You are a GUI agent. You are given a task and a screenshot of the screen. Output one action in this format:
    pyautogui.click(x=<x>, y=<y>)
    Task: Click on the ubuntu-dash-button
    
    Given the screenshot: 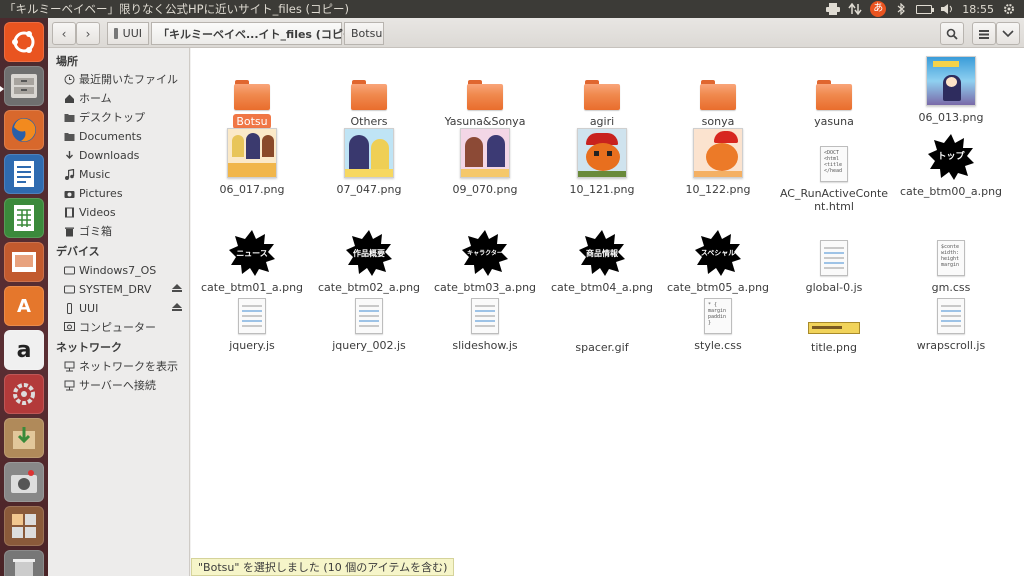 What is the action you would take?
    pyautogui.click(x=24, y=42)
    